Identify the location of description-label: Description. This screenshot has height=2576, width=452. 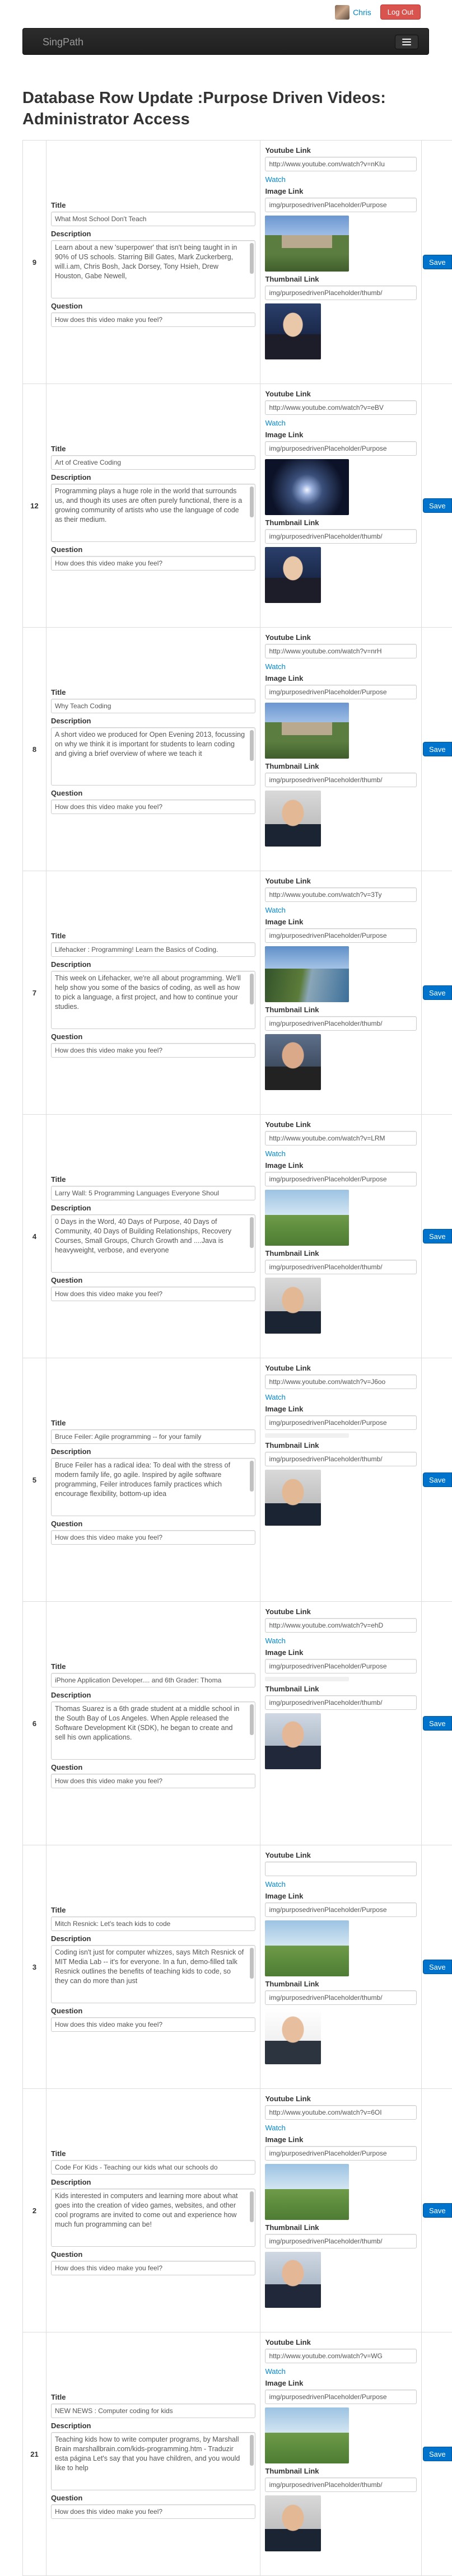
(70, 720).